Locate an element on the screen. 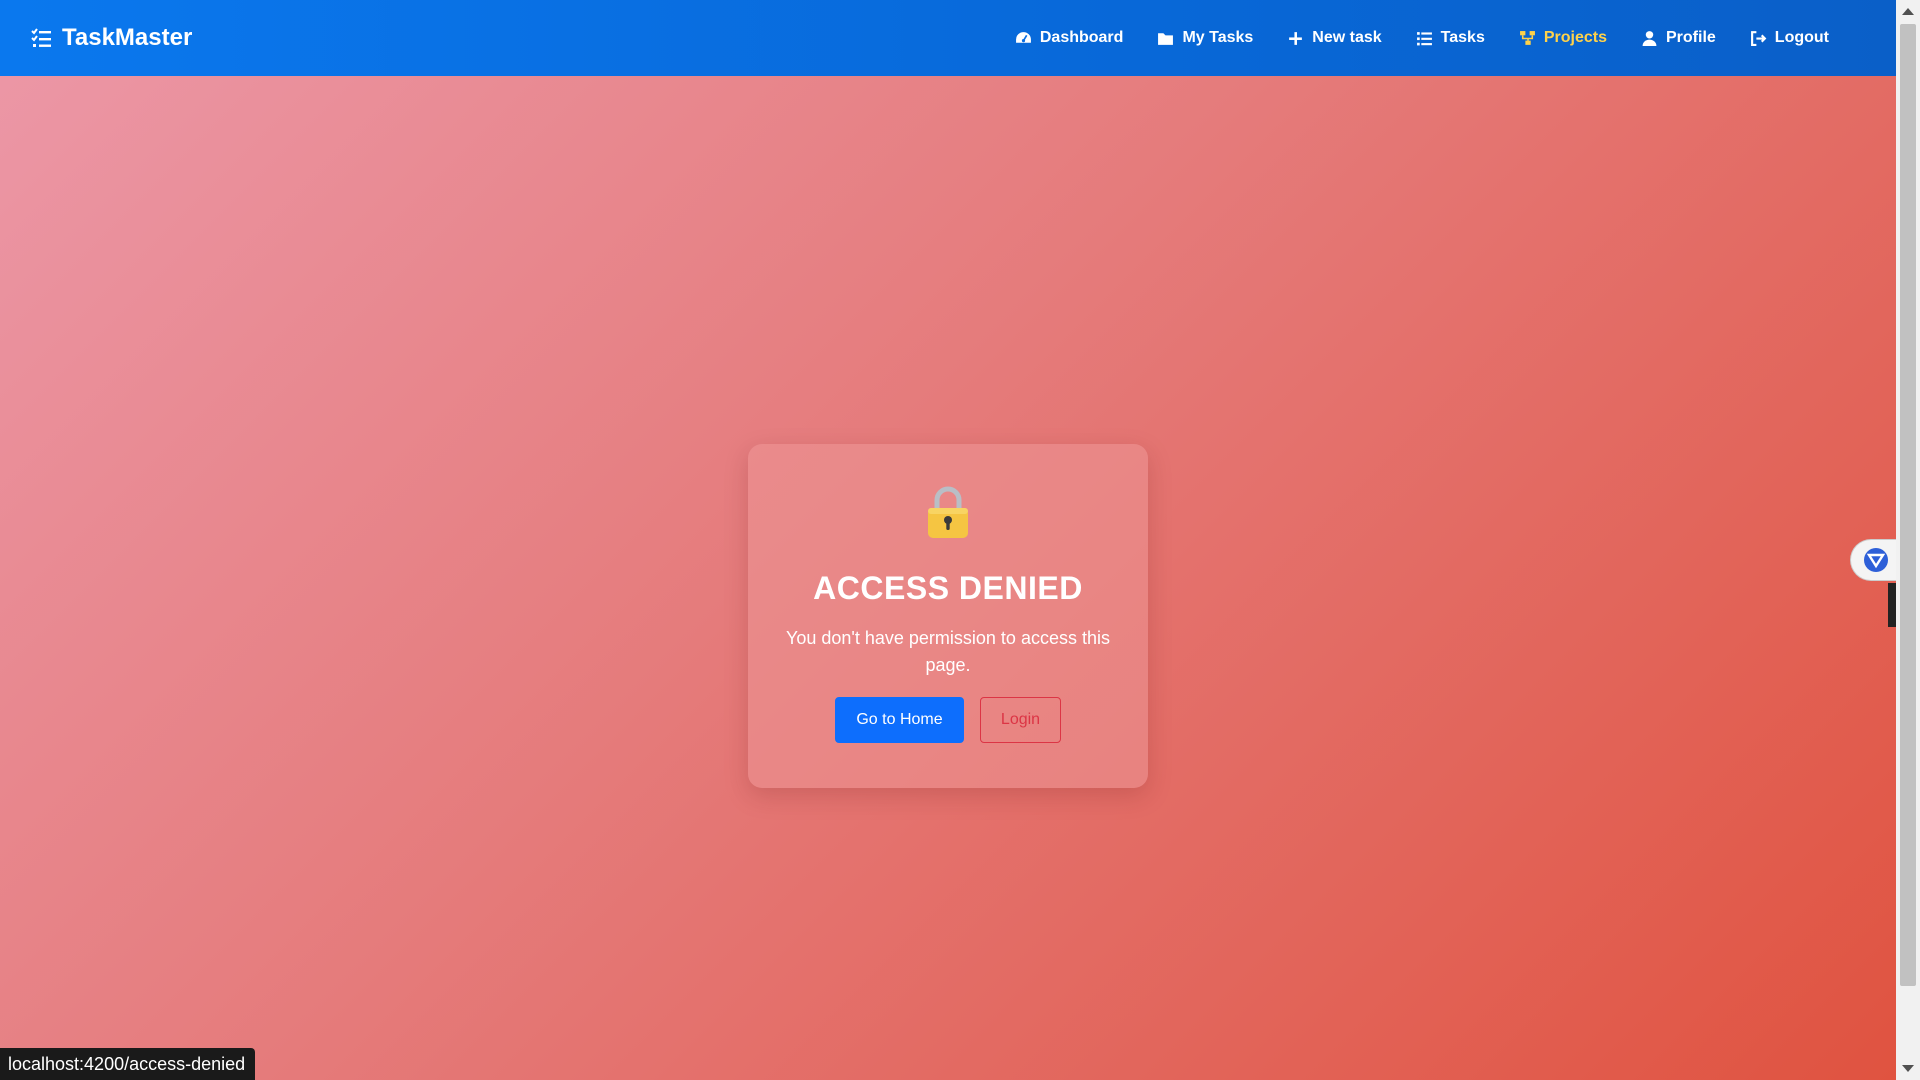 The width and height of the screenshot is (1920, 1080). nav-item-label: Dashboard is located at coordinates (1081, 37).